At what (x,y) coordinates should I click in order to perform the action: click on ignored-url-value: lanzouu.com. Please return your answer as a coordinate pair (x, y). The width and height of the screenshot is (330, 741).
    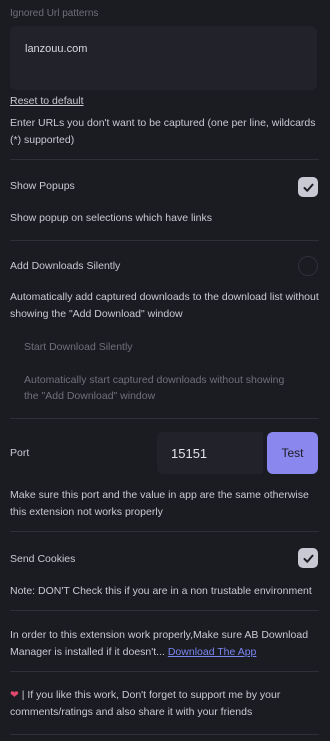
    Looking at the image, I should click on (56, 49).